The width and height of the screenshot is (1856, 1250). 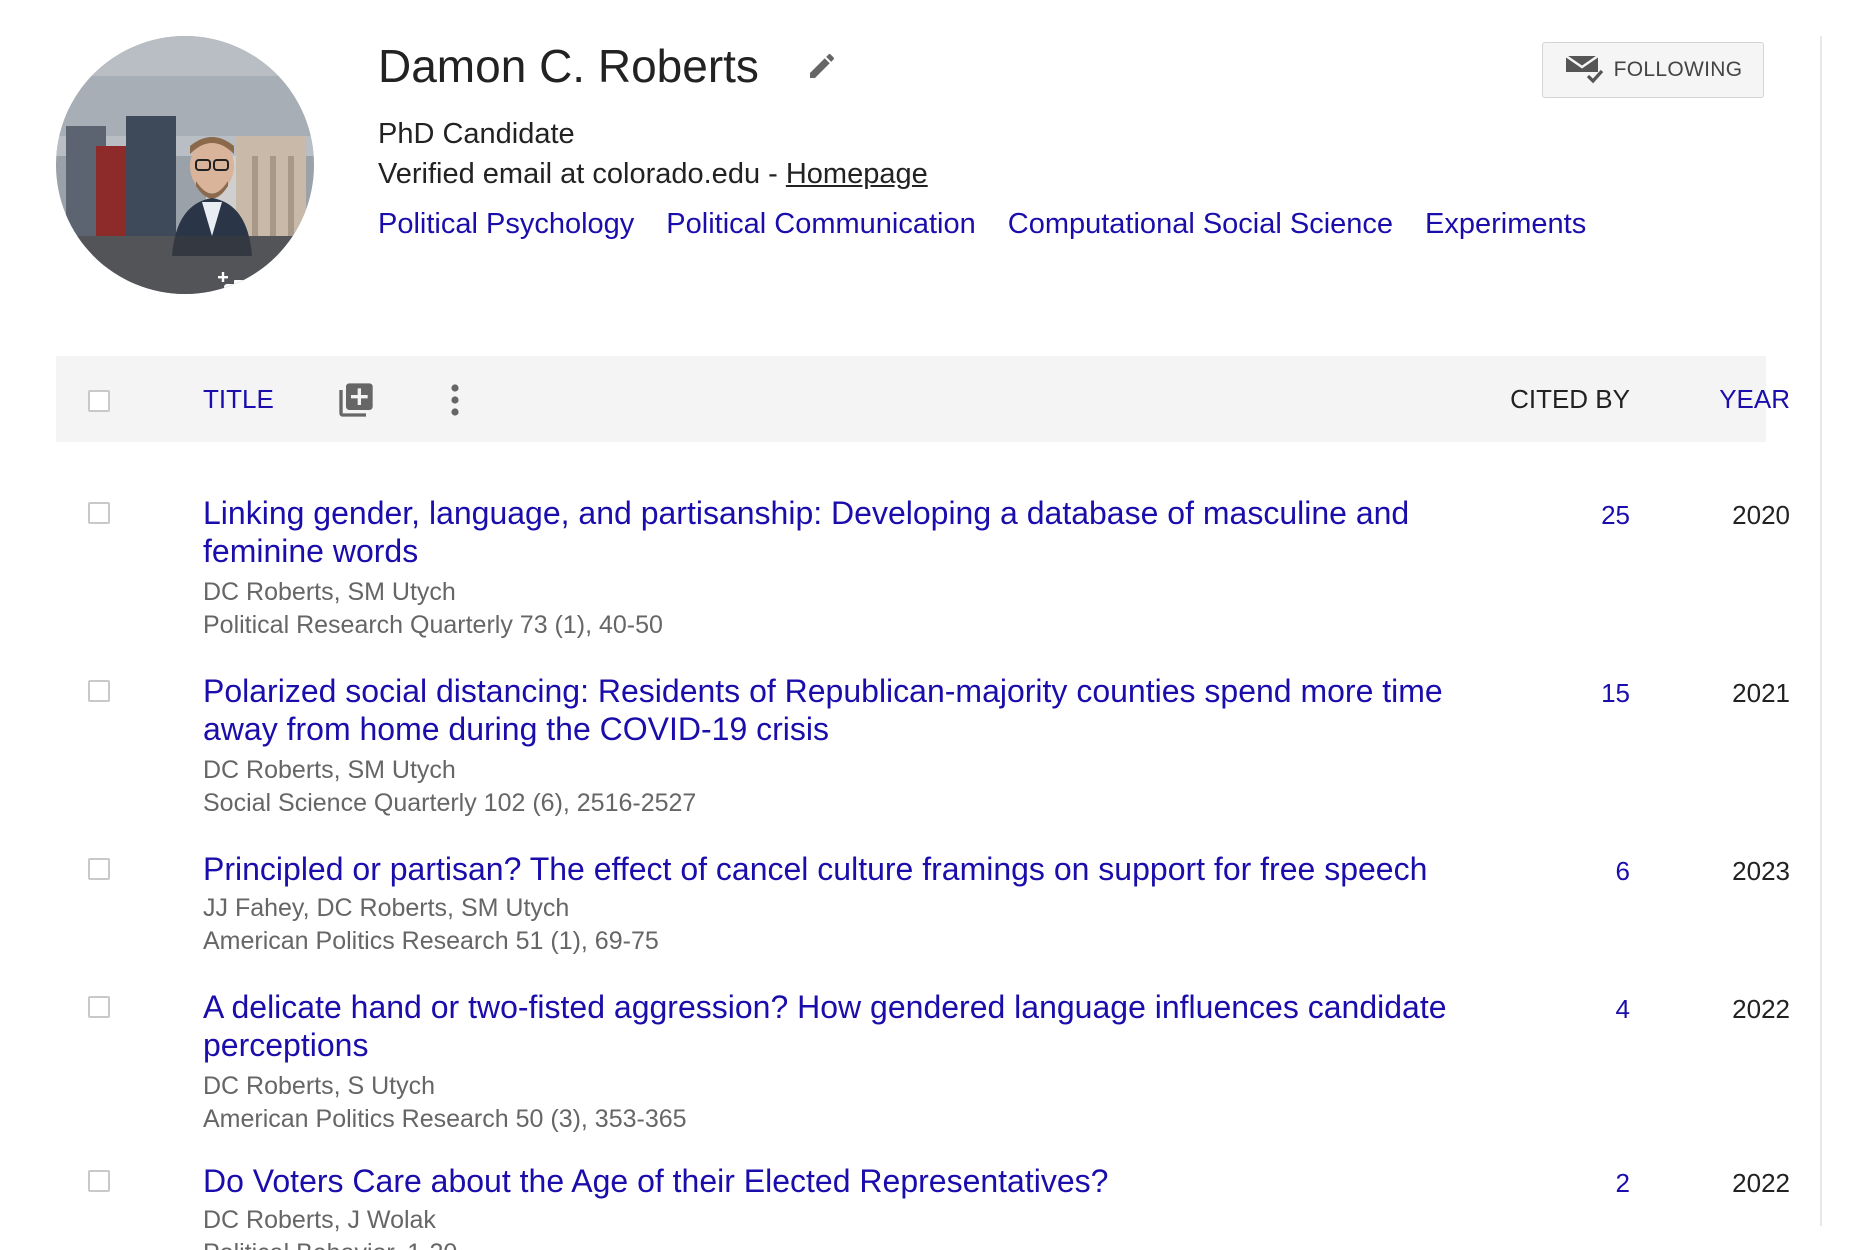 What do you see at coordinates (431, 941) in the screenshot?
I see `article-venue: American Politics Research 51 (1), 69-75` at bounding box center [431, 941].